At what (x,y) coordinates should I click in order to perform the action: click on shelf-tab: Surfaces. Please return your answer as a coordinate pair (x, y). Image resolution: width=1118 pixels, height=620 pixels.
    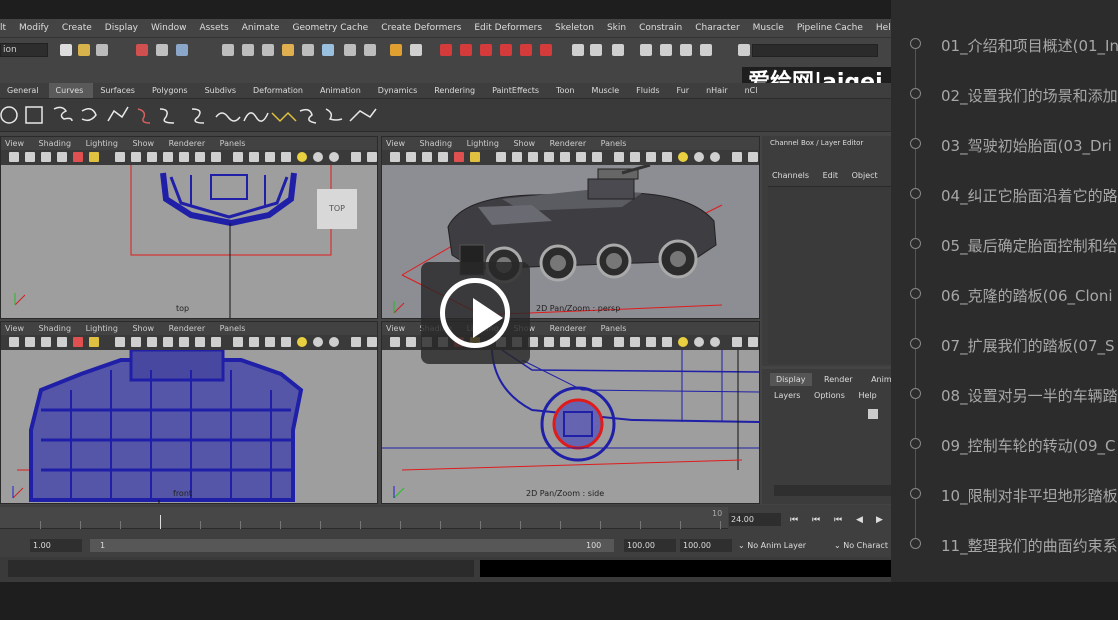
    Looking at the image, I should click on (119, 90).